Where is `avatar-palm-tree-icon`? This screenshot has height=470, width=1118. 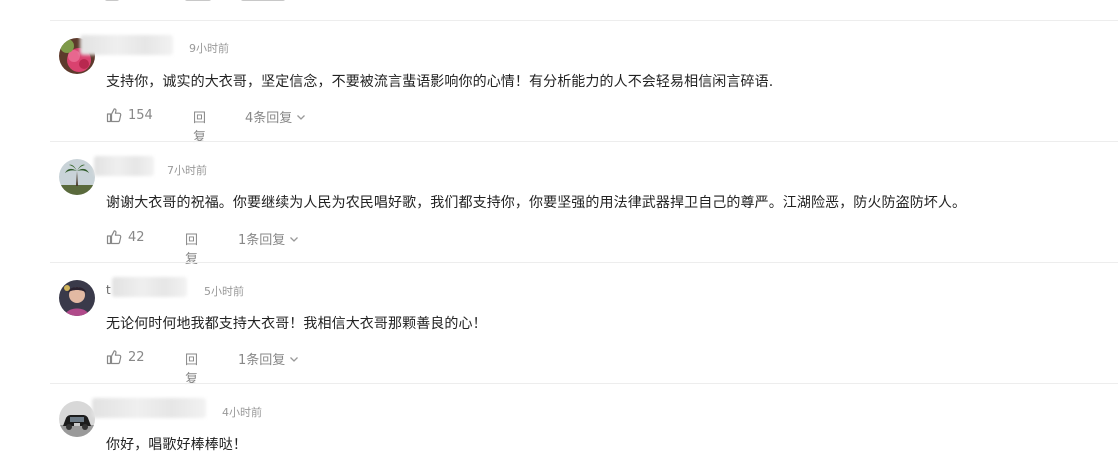
avatar-palm-tree-icon is located at coordinates (77, 177).